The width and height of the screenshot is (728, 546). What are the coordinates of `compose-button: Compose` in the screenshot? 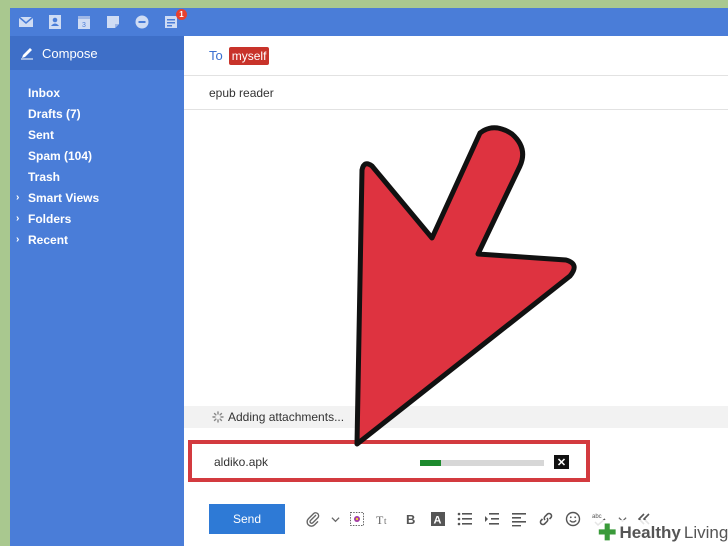 It's located at (97, 53).